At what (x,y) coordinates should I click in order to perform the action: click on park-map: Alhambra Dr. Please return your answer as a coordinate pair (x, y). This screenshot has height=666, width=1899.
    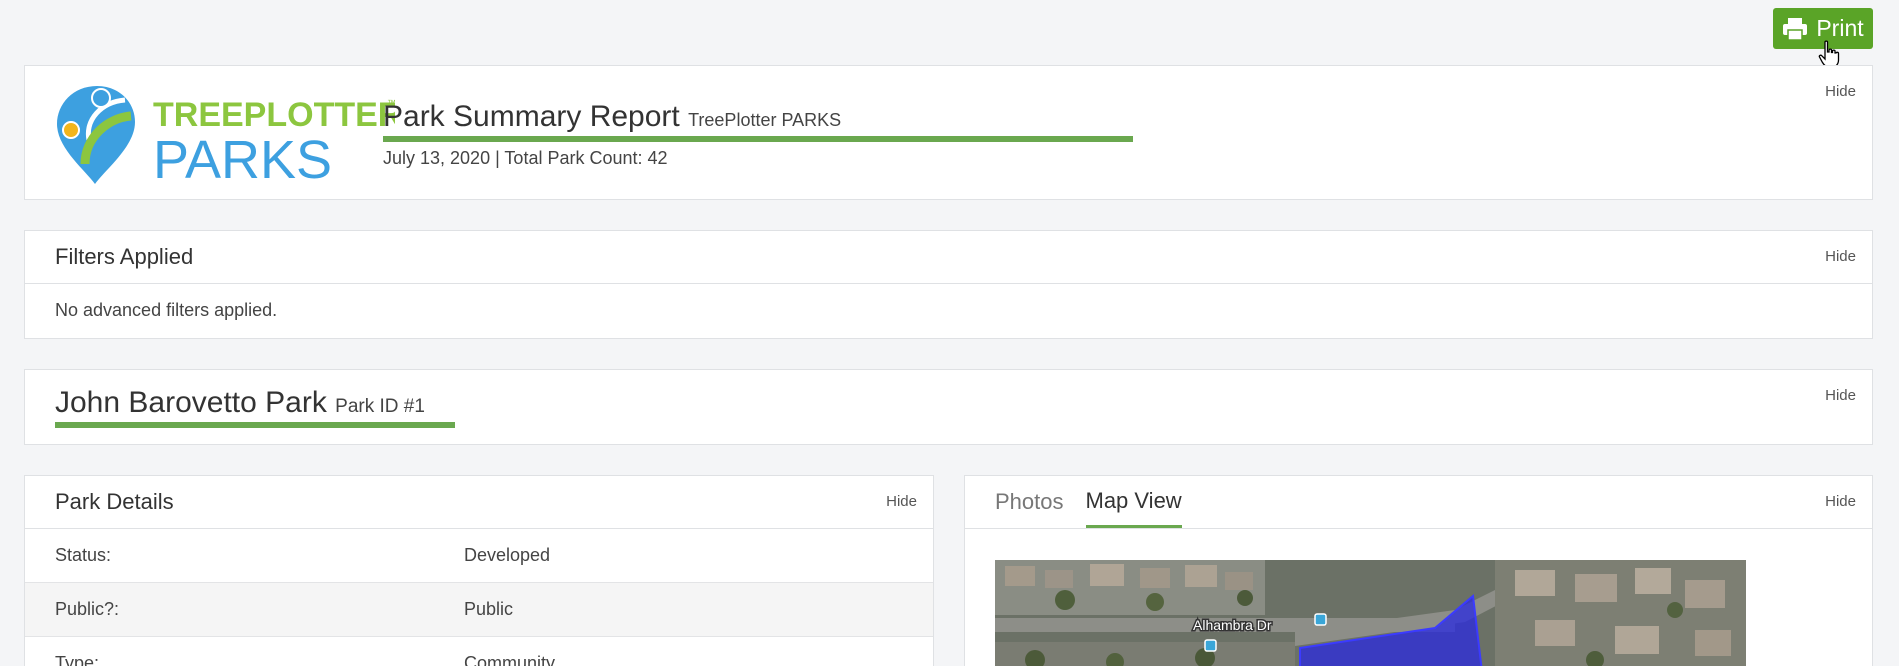
    Looking at the image, I should click on (1370, 613).